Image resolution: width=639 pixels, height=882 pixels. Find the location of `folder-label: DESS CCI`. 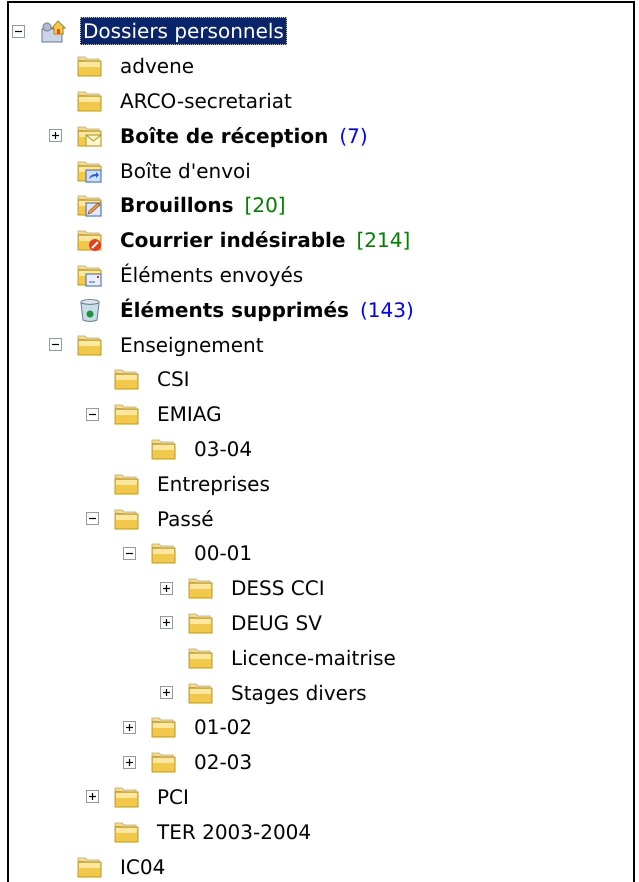

folder-label: DESS CCI is located at coordinates (278, 588).